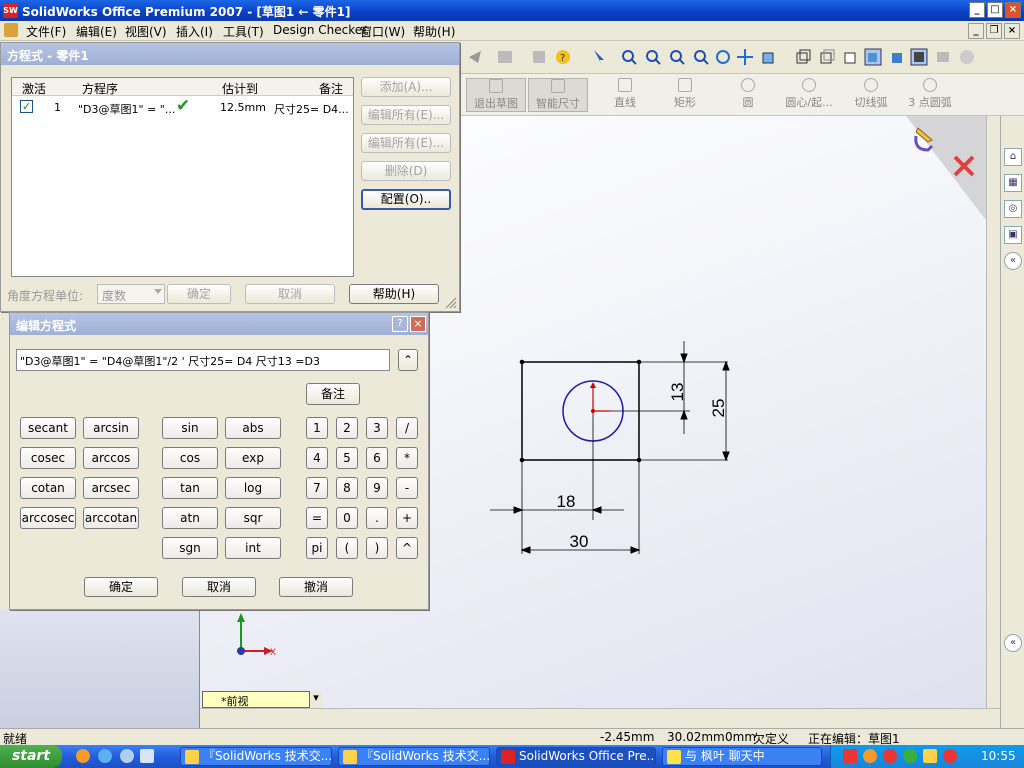 This screenshot has width=1024, height=768. I want to click on shaded-icon, so click(897, 57).